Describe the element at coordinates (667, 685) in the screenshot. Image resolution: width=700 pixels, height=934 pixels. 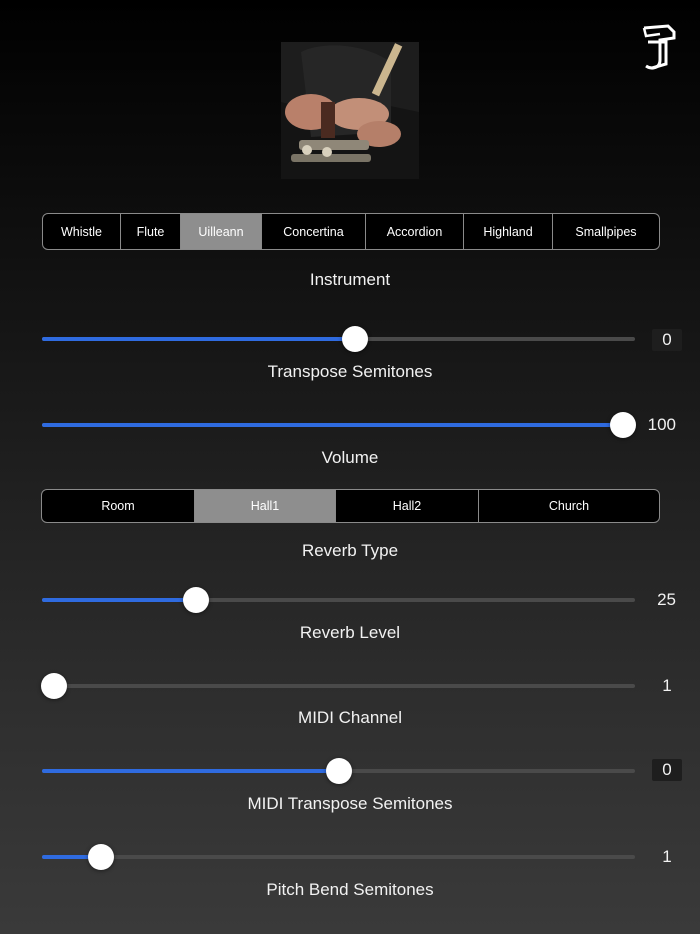
I see `midi-channel-value: 1` at that location.